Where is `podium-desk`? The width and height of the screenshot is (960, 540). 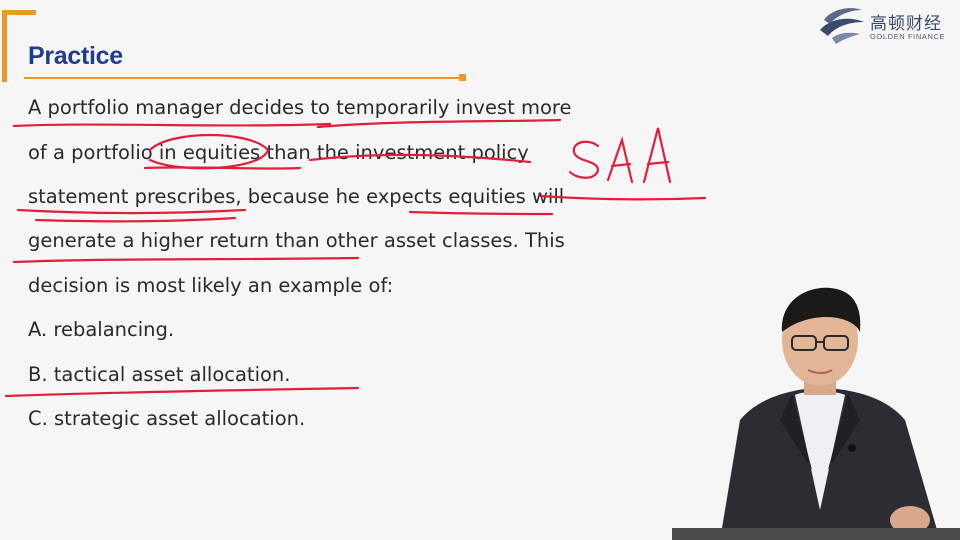 podium-desk is located at coordinates (816, 534).